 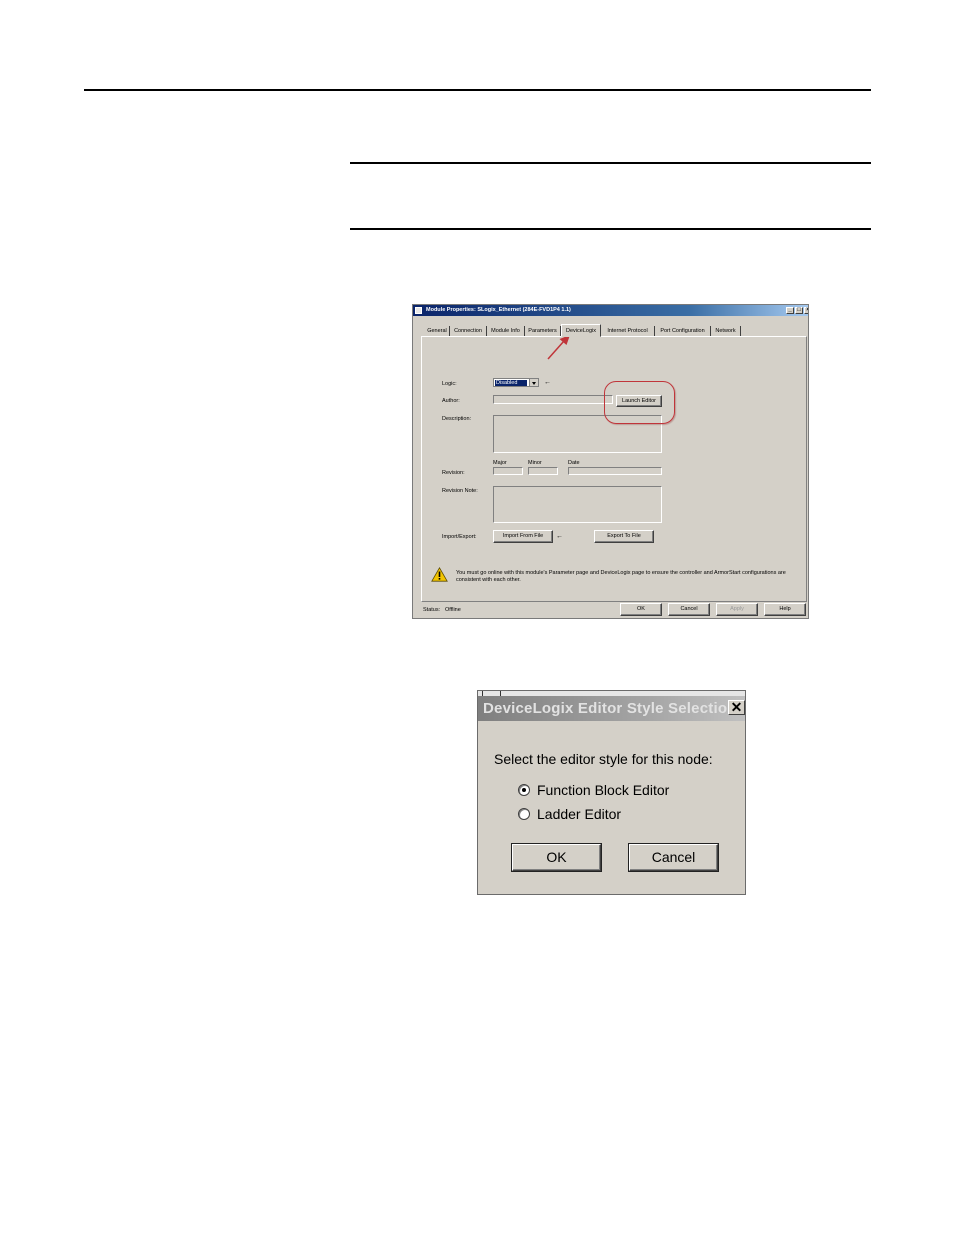 What do you see at coordinates (418, 310) in the screenshot?
I see `app-icon` at bounding box center [418, 310].